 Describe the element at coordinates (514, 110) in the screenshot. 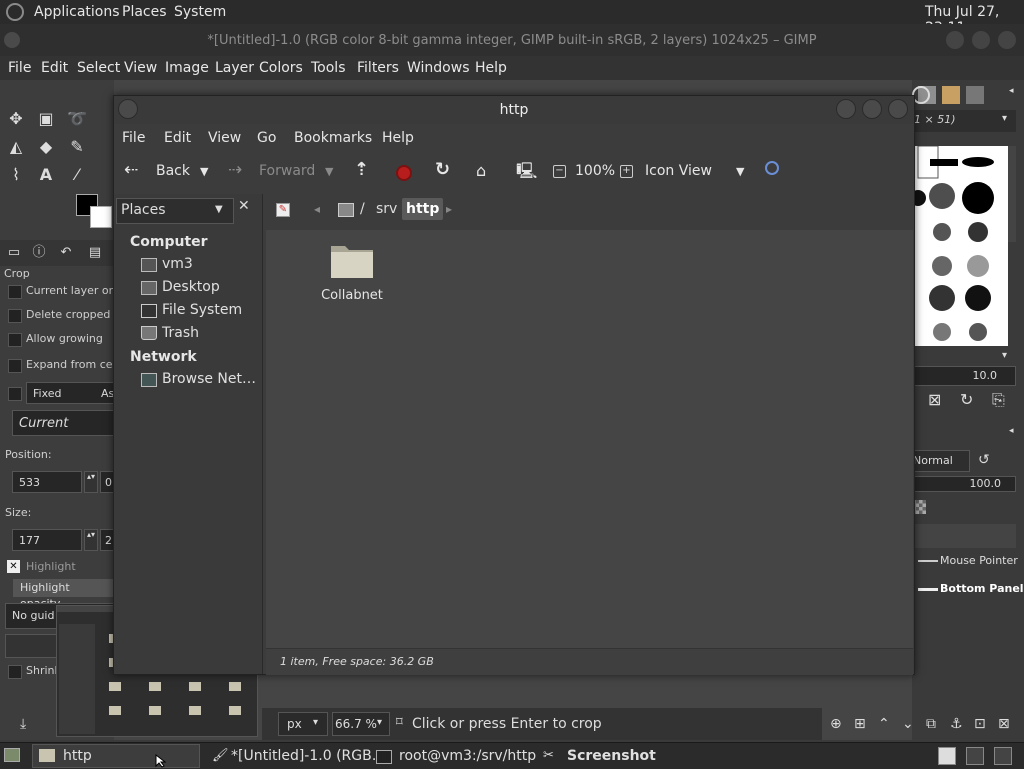

I see `fm-titlebar: http` at that location.